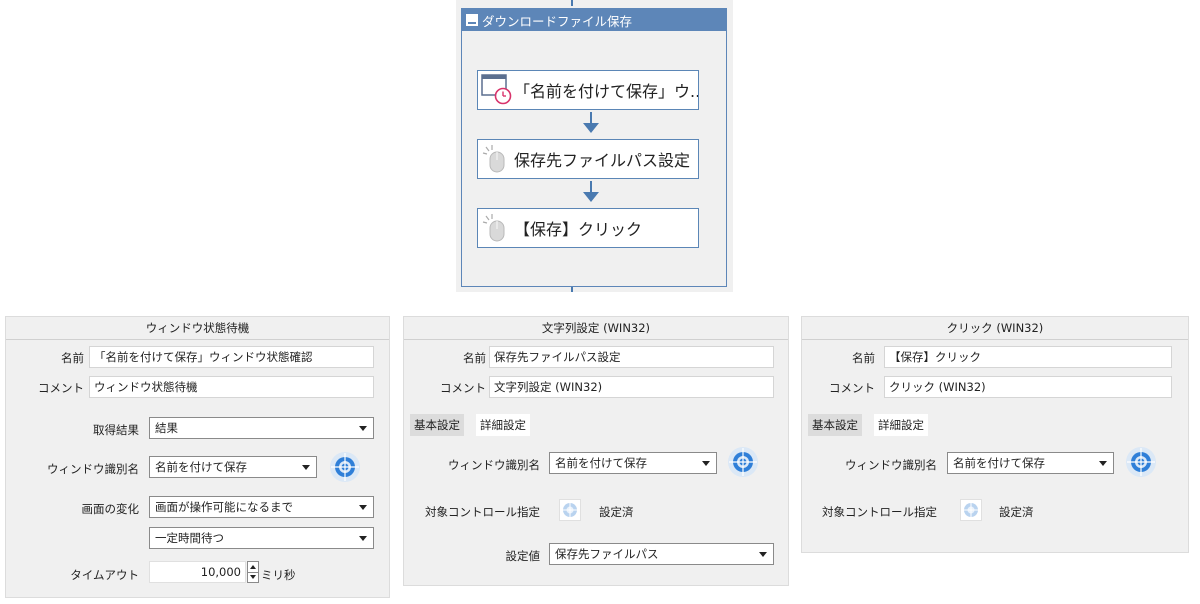 This screenshot has height=604, width=1200. Describe the element at coordinates (231, 387) in the screenshot. I see `comment-field: ウィンドウ状態待機` at that location.